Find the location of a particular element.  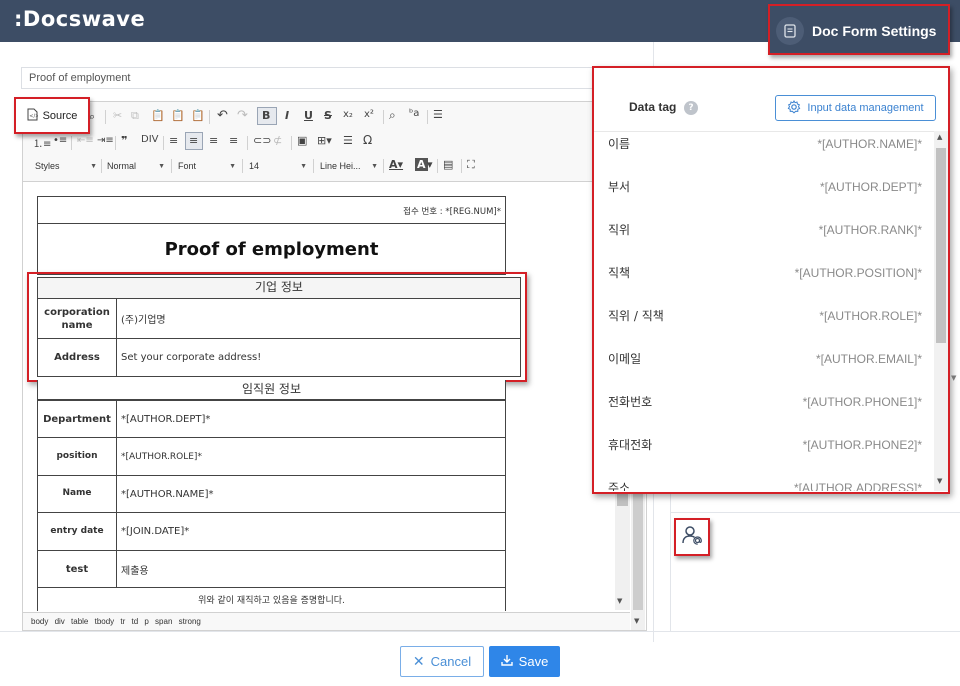

paste-text-icon: 📋 is located at coordinates (178, 115).